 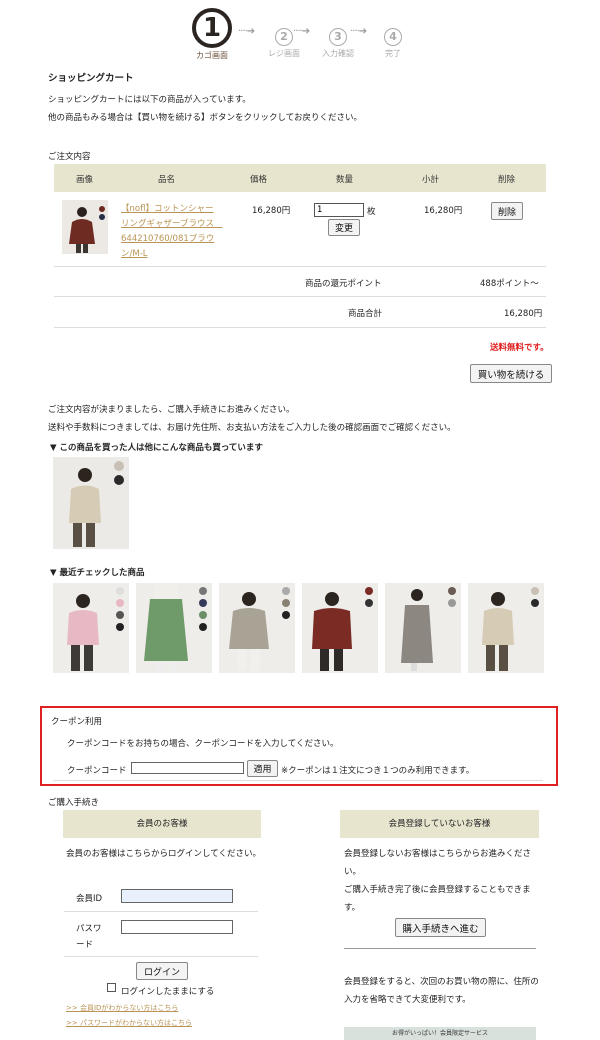 What do you see at coordinates (378, 771) in the screenshot?
I see `coupon-note: ※クーポンは１注文につき１つのみ利用できます。` at bounding box center [378, 771].